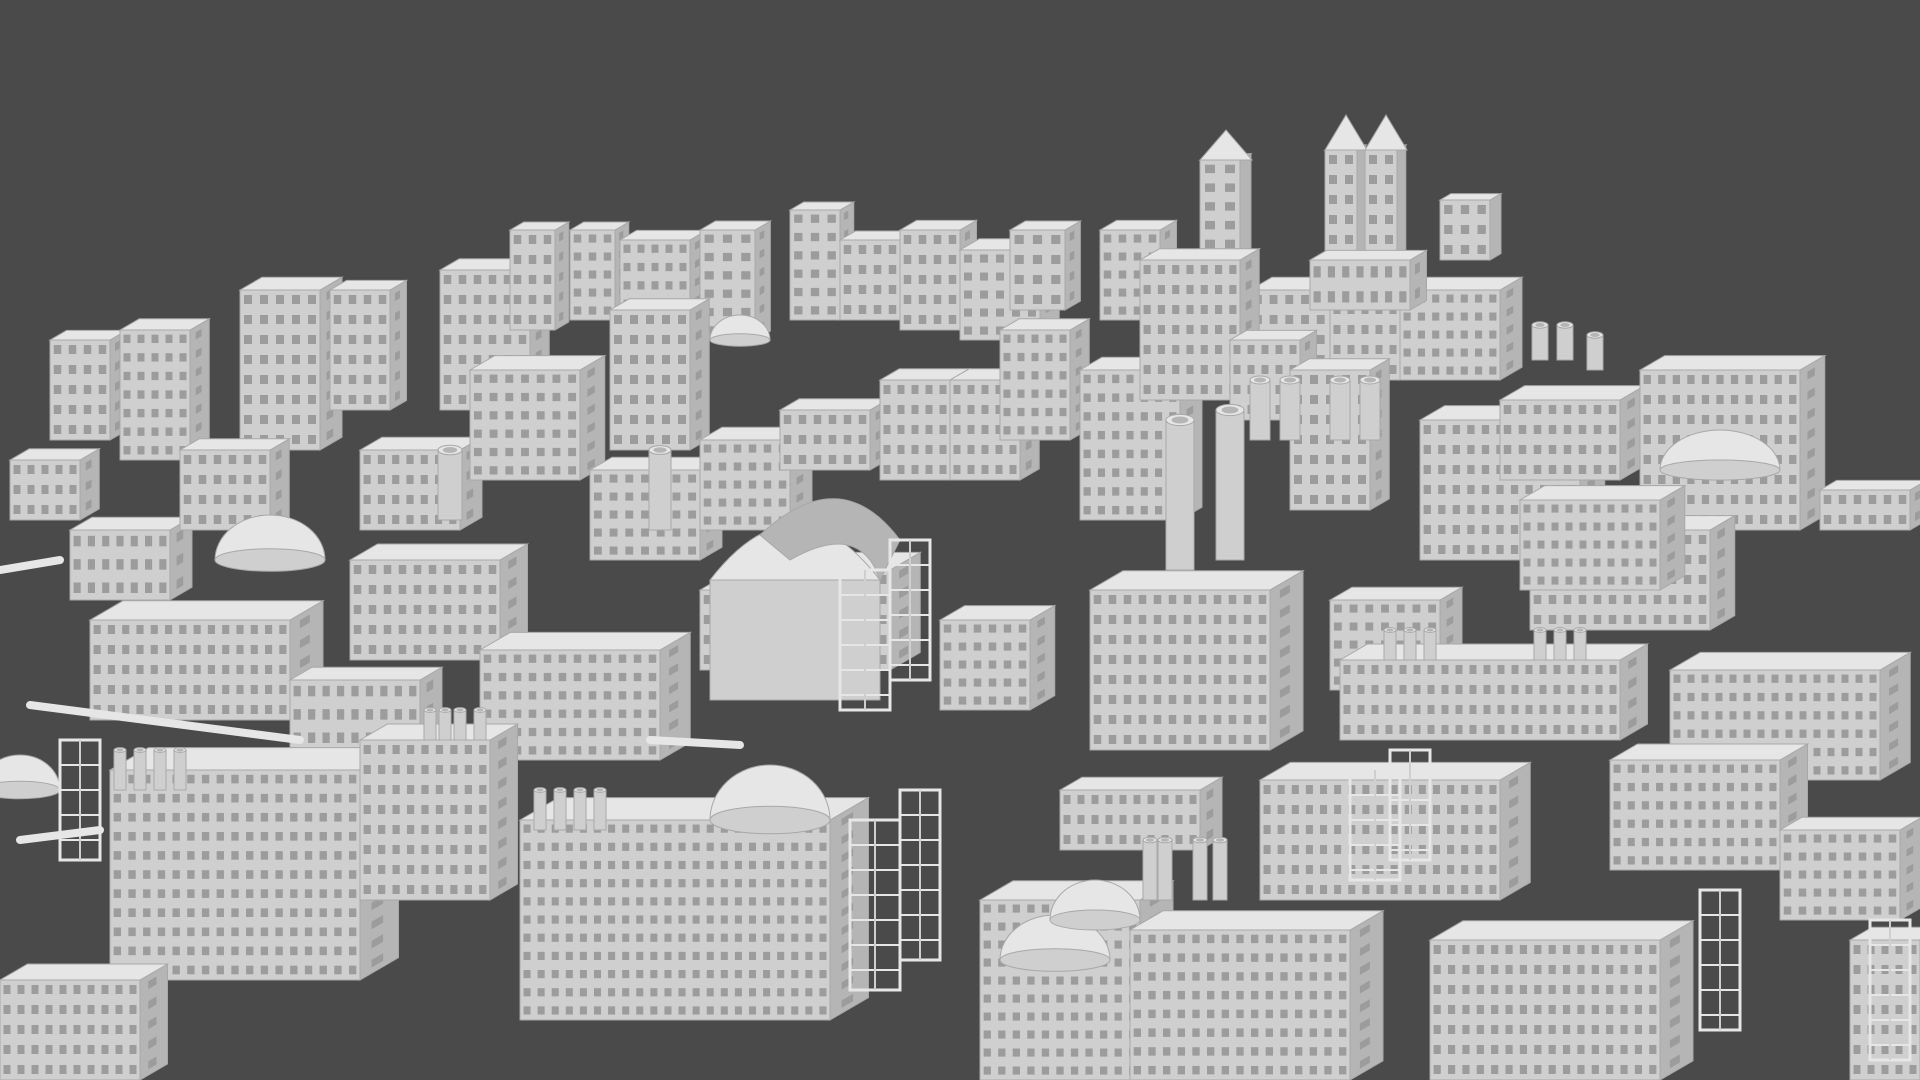 This screenshot has width=1920, height=1080. What do you see at coordinates (1849, 868) in the screenshot?
I see `foreground-block` at bounding box center [1849, 868].